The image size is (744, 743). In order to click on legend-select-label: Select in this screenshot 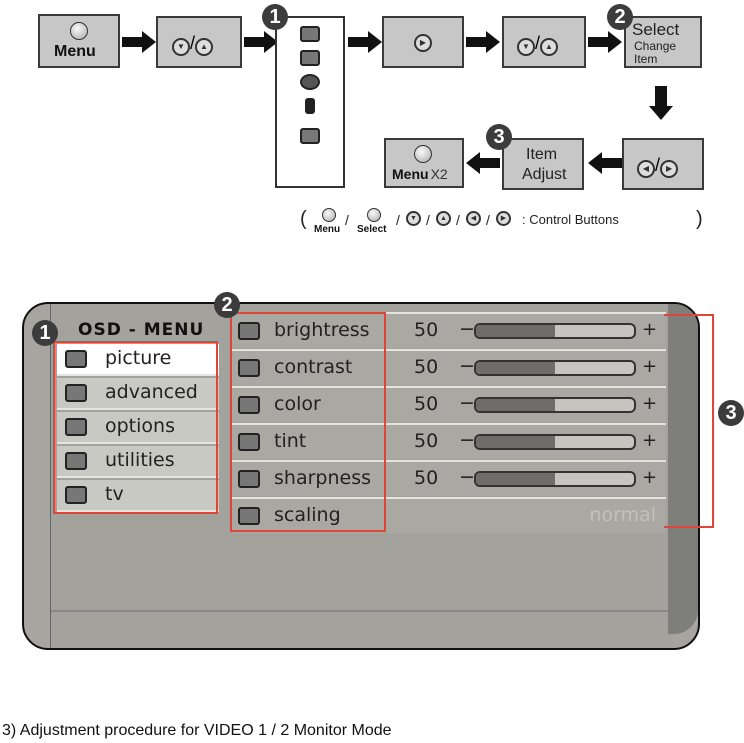, I will do `click(372, 229)`.